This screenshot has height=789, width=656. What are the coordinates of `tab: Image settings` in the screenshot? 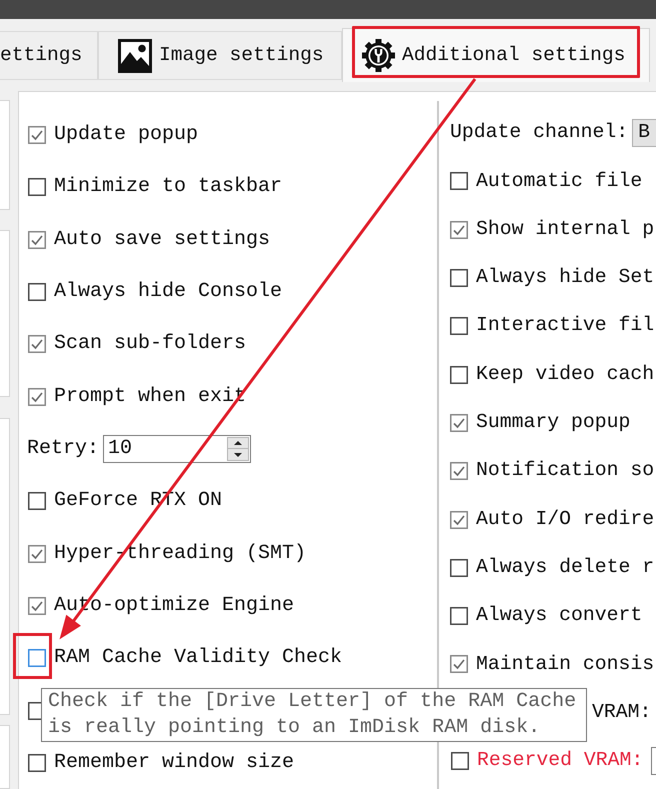 It's located at (220, 55).